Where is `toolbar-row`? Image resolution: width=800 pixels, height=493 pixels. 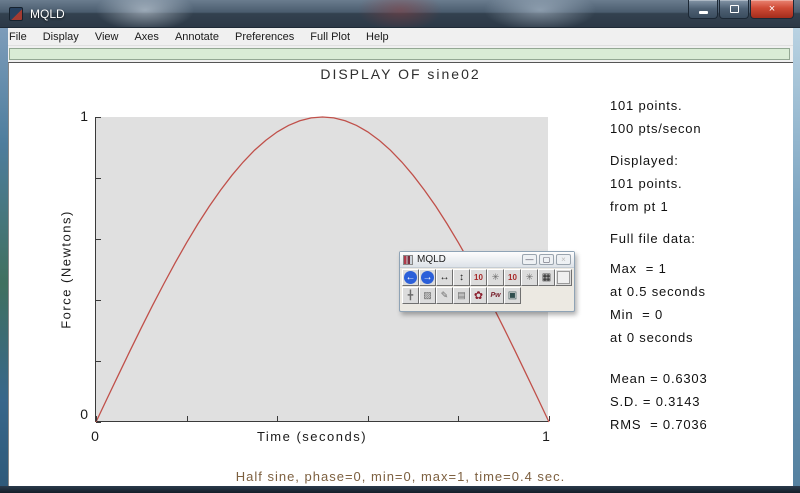
toolbar-row is located at coordinates (400, 54).